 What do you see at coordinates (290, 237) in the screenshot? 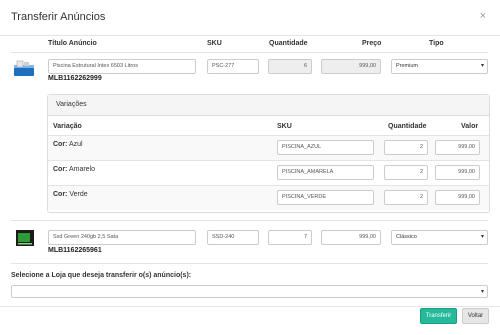
I see `listing-quantity-input: 7` at bounding box center [290, 237].